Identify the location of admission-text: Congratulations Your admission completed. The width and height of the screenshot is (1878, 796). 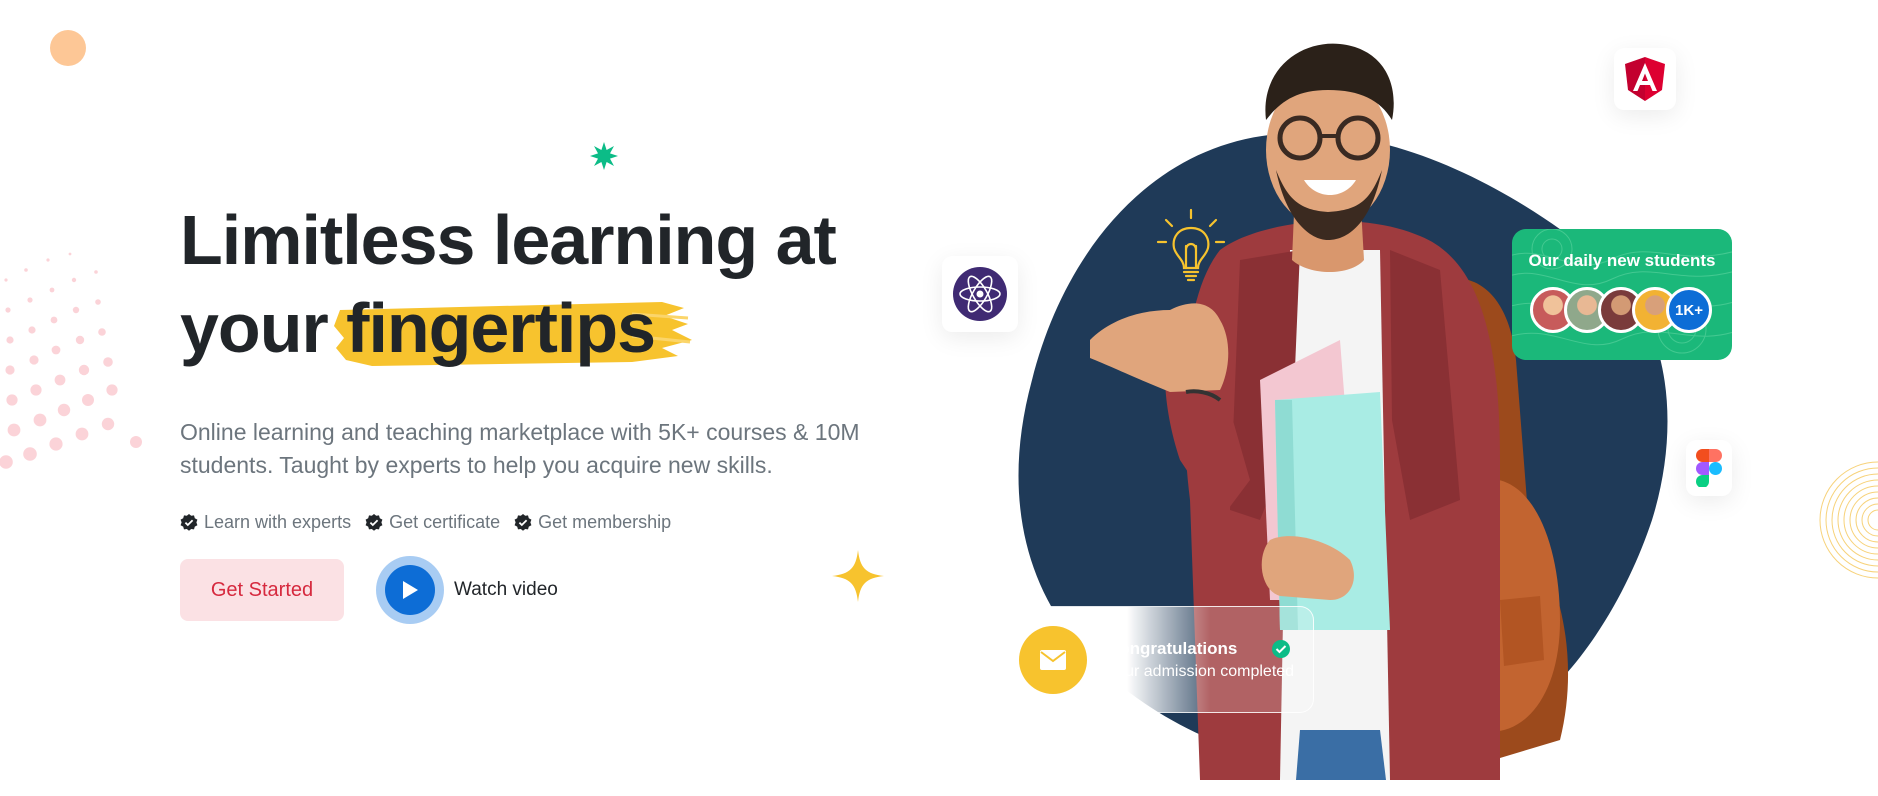
(1200, 660).